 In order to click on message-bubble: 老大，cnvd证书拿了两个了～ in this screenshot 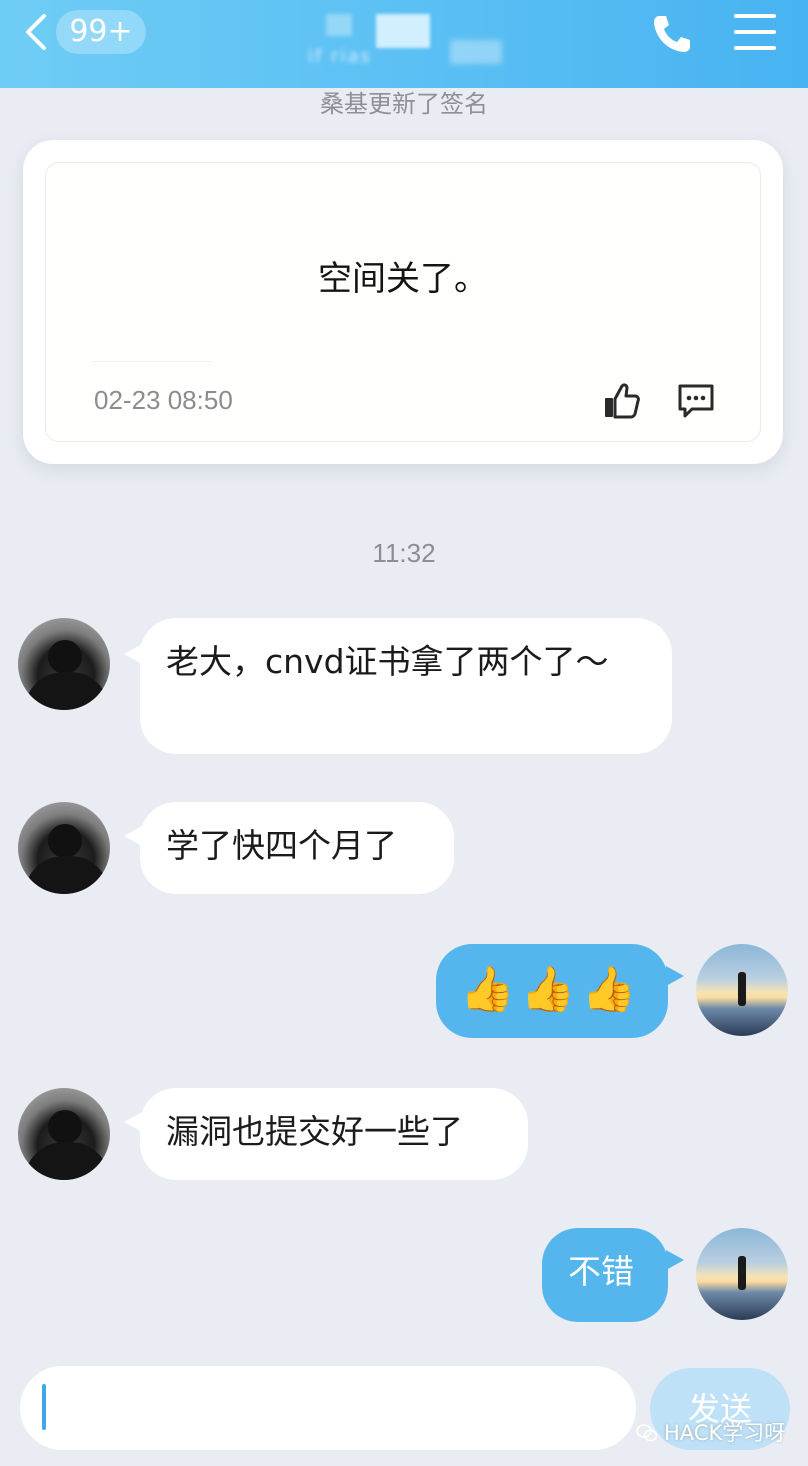, I will do `click(406, 686)`.